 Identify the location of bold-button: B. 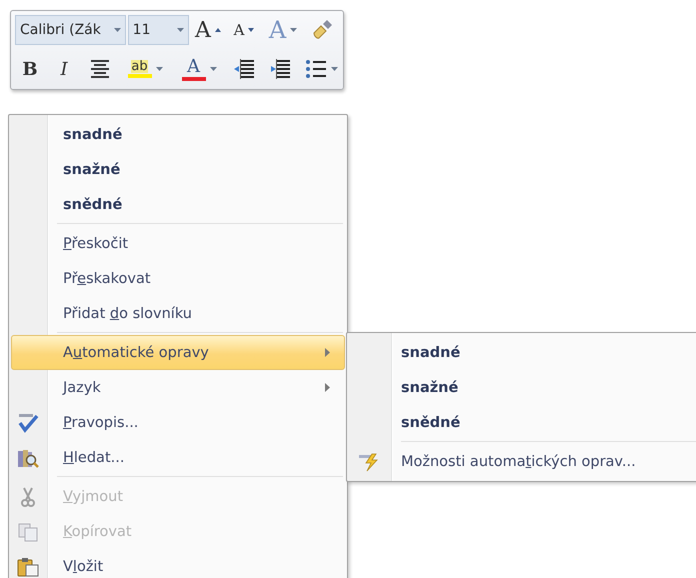
(30, 69).